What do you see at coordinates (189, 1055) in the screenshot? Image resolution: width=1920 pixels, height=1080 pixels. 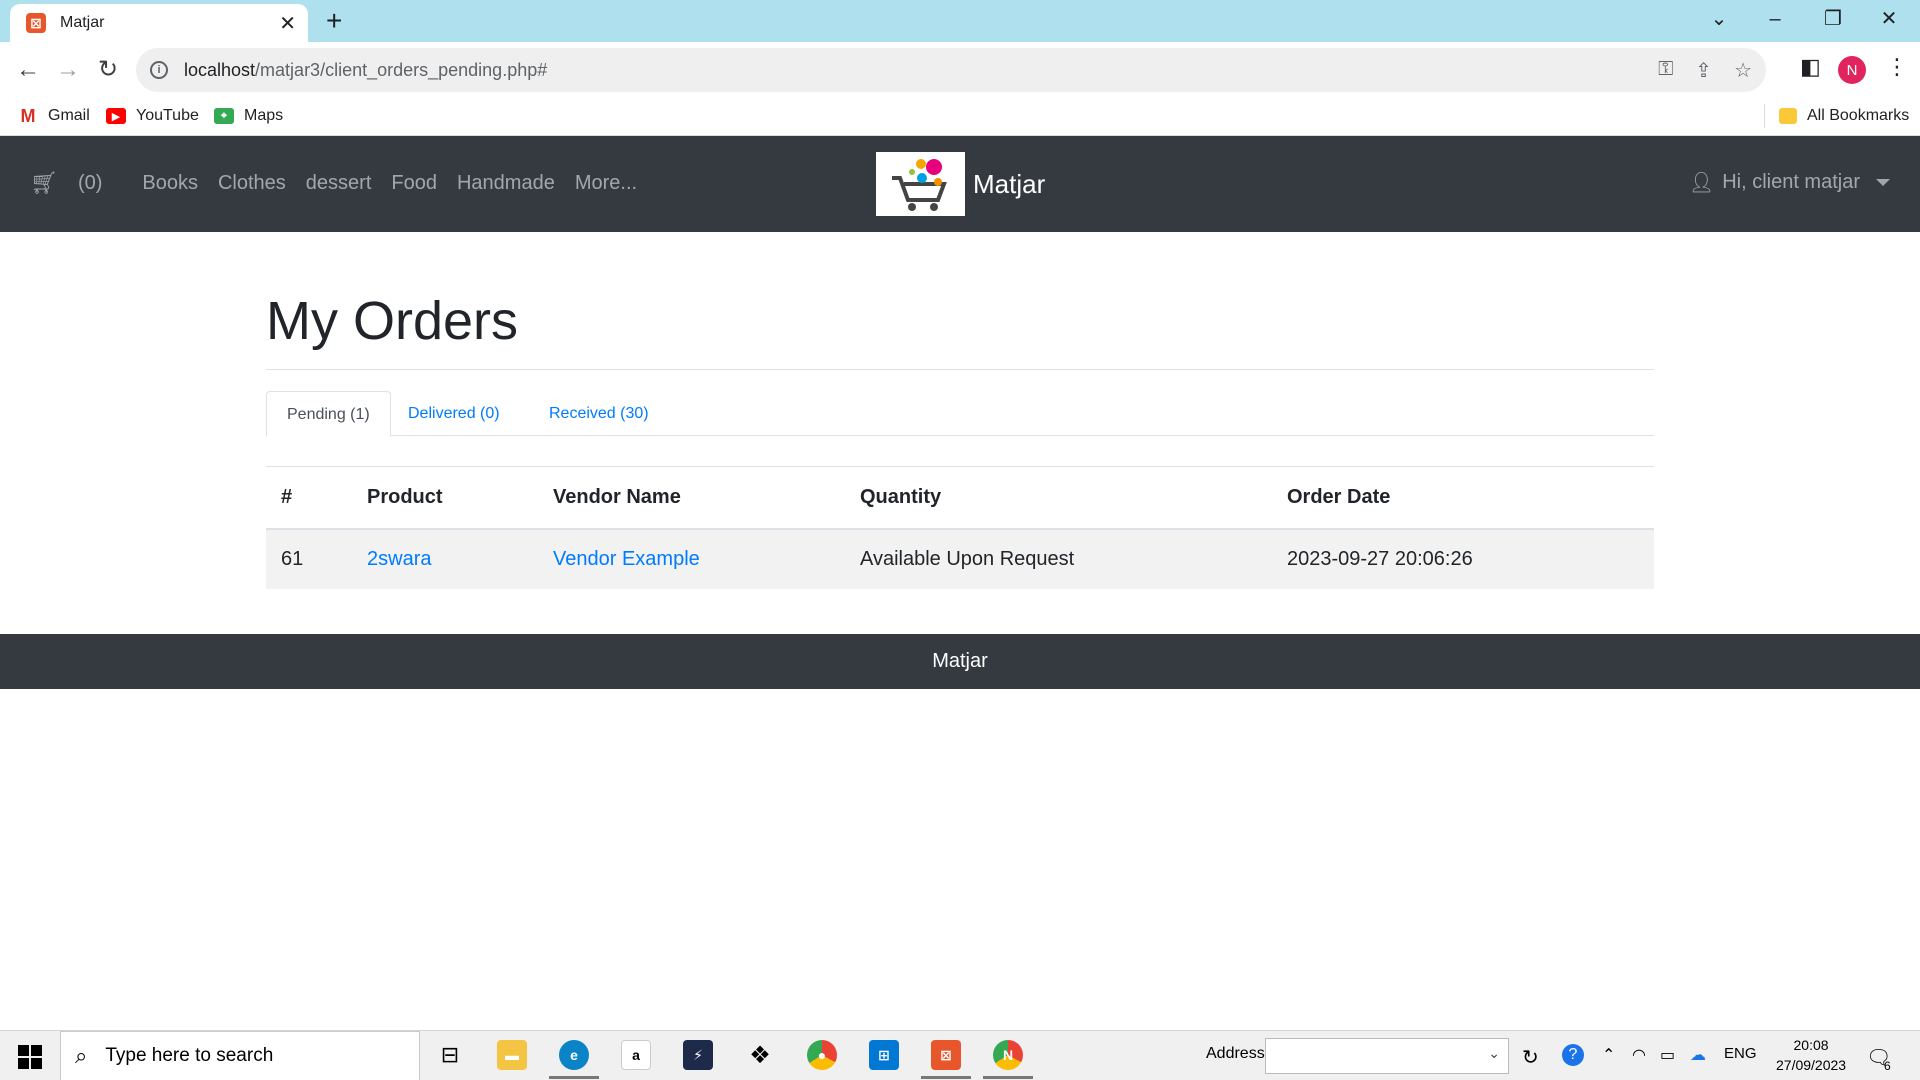 I see `search-placeholder: Type here to search` at bounding box center [189, 1055].